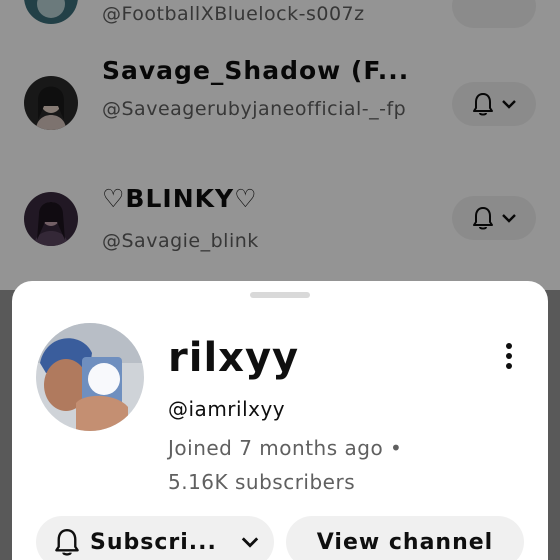 The image size is (560, 560). I want to click on view-channel-button: View channel, so click(405, 538).